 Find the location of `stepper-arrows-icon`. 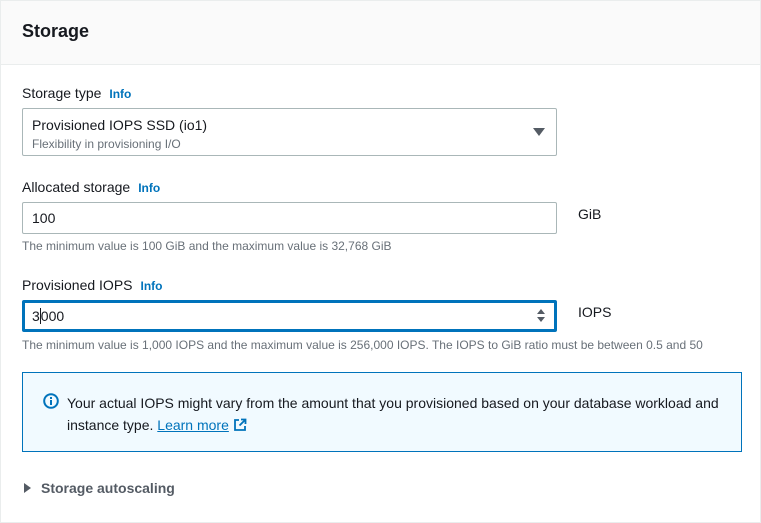

stepper-arrows-icon is located at coordinates (541, 316).